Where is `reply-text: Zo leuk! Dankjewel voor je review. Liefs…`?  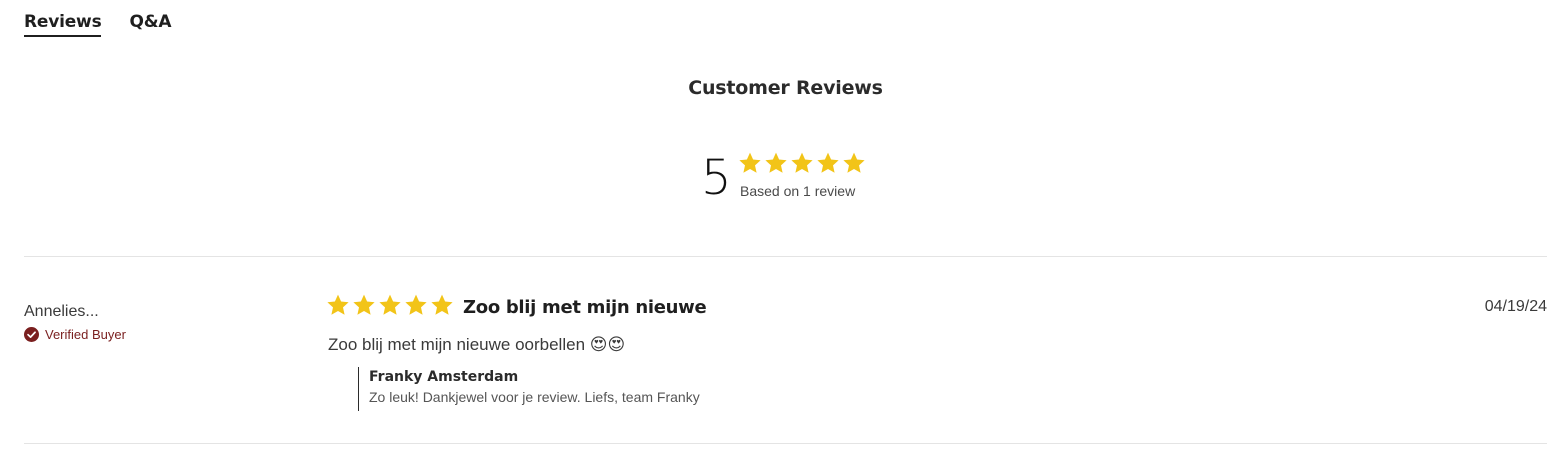 reply-text: Zo leuk! Dankjewel voor je review. Liefs… is located at coordinates (534, 397).